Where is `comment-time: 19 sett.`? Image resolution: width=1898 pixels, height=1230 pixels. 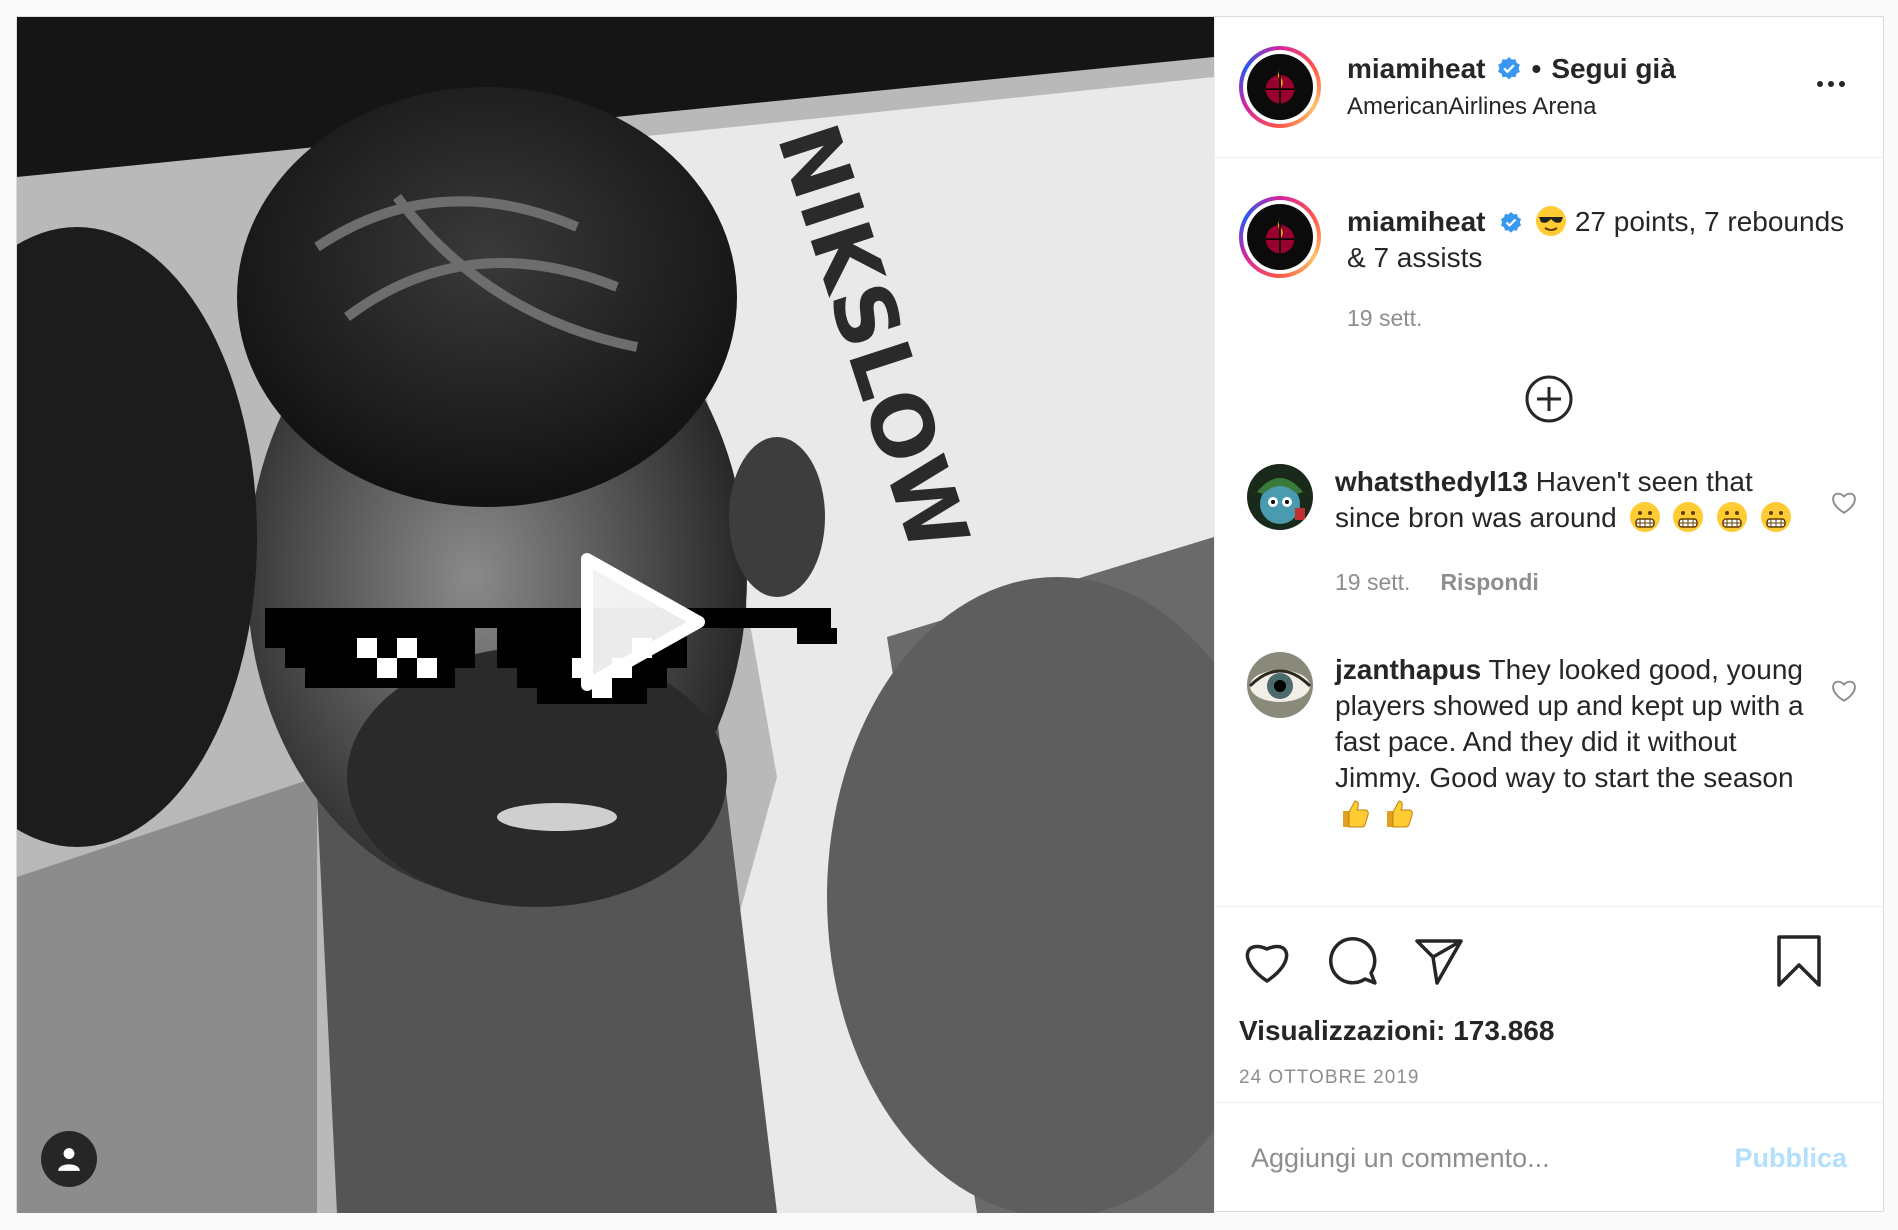
comment-time: 19 sett. is located at coordinates (1372, 582).